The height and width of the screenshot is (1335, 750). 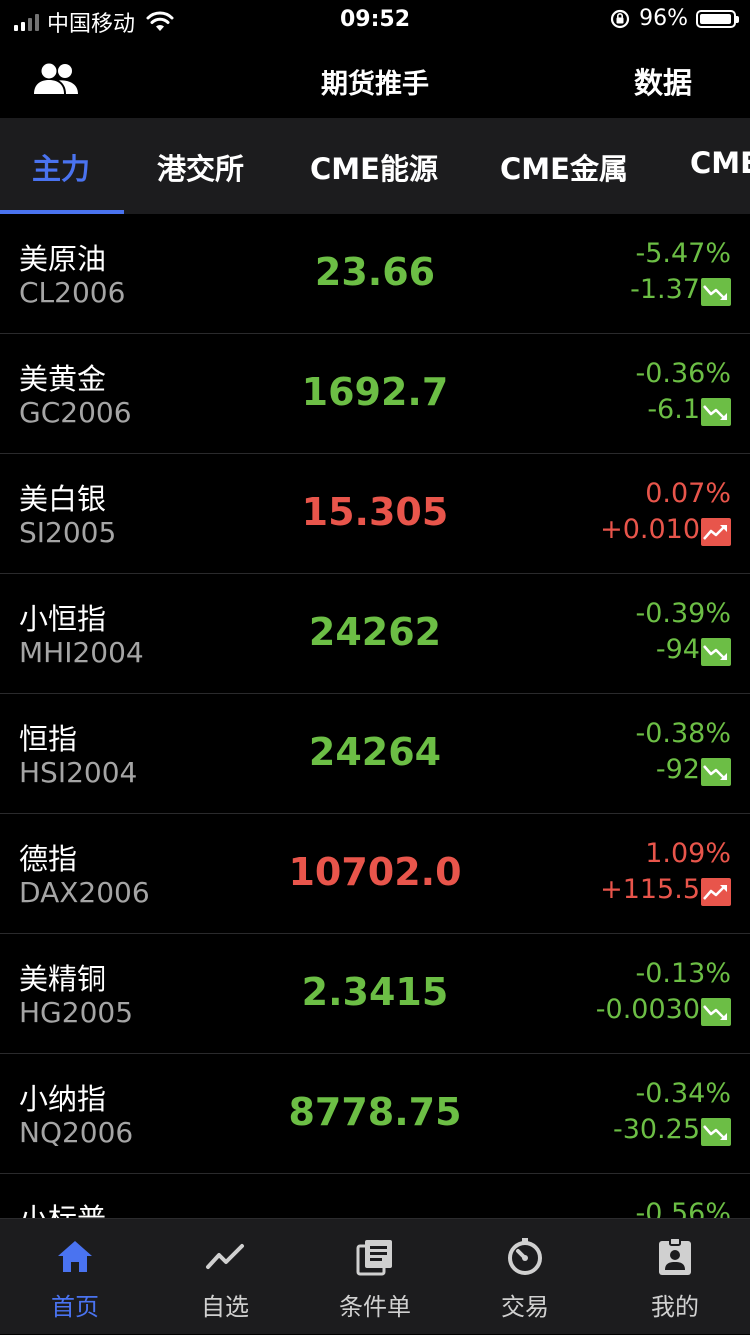 What do you see at coordinates (374, 1258) in the screenshot?
I see `orders-icon` at bounding box center [374, 1258].